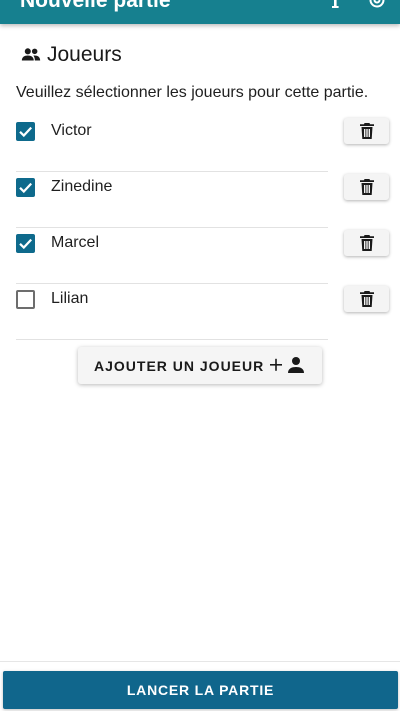 The width and height of the screenshot is (400, 711). What do you see at coordinates (31, 54) in the screenshot?
I see `group-icon` at bounding box center [31, 54].